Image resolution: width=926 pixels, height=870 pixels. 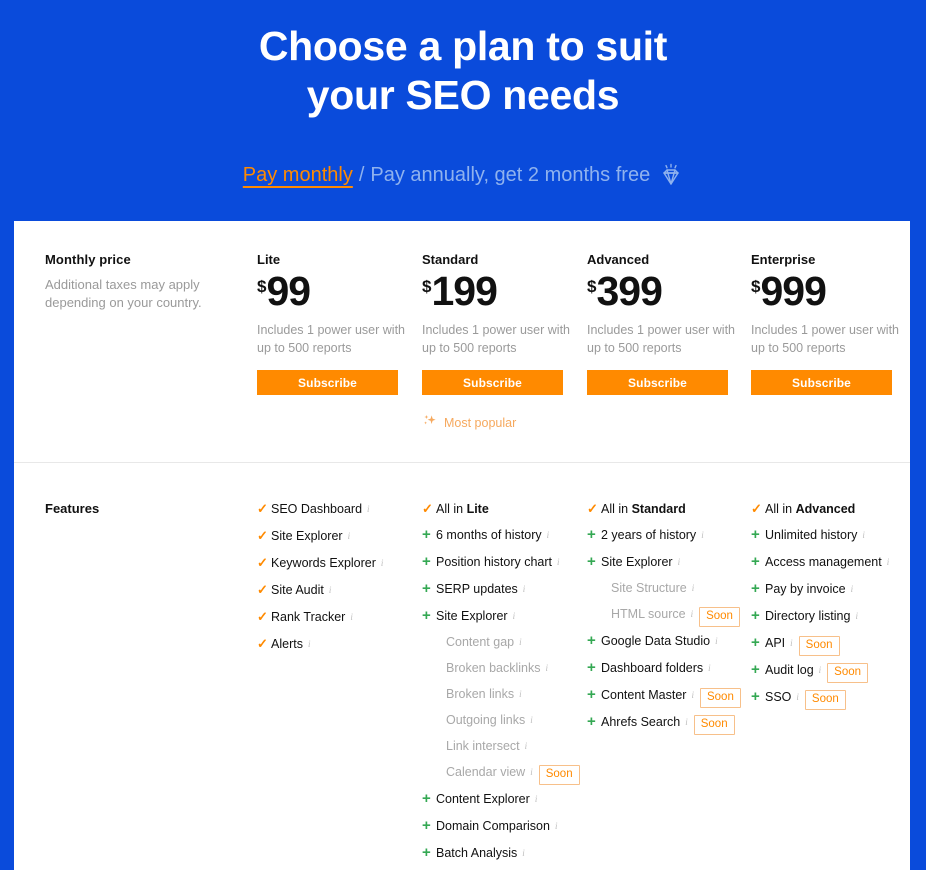 I want to click on feature-item: HTML source i Soon, so click(x=674, y=615).